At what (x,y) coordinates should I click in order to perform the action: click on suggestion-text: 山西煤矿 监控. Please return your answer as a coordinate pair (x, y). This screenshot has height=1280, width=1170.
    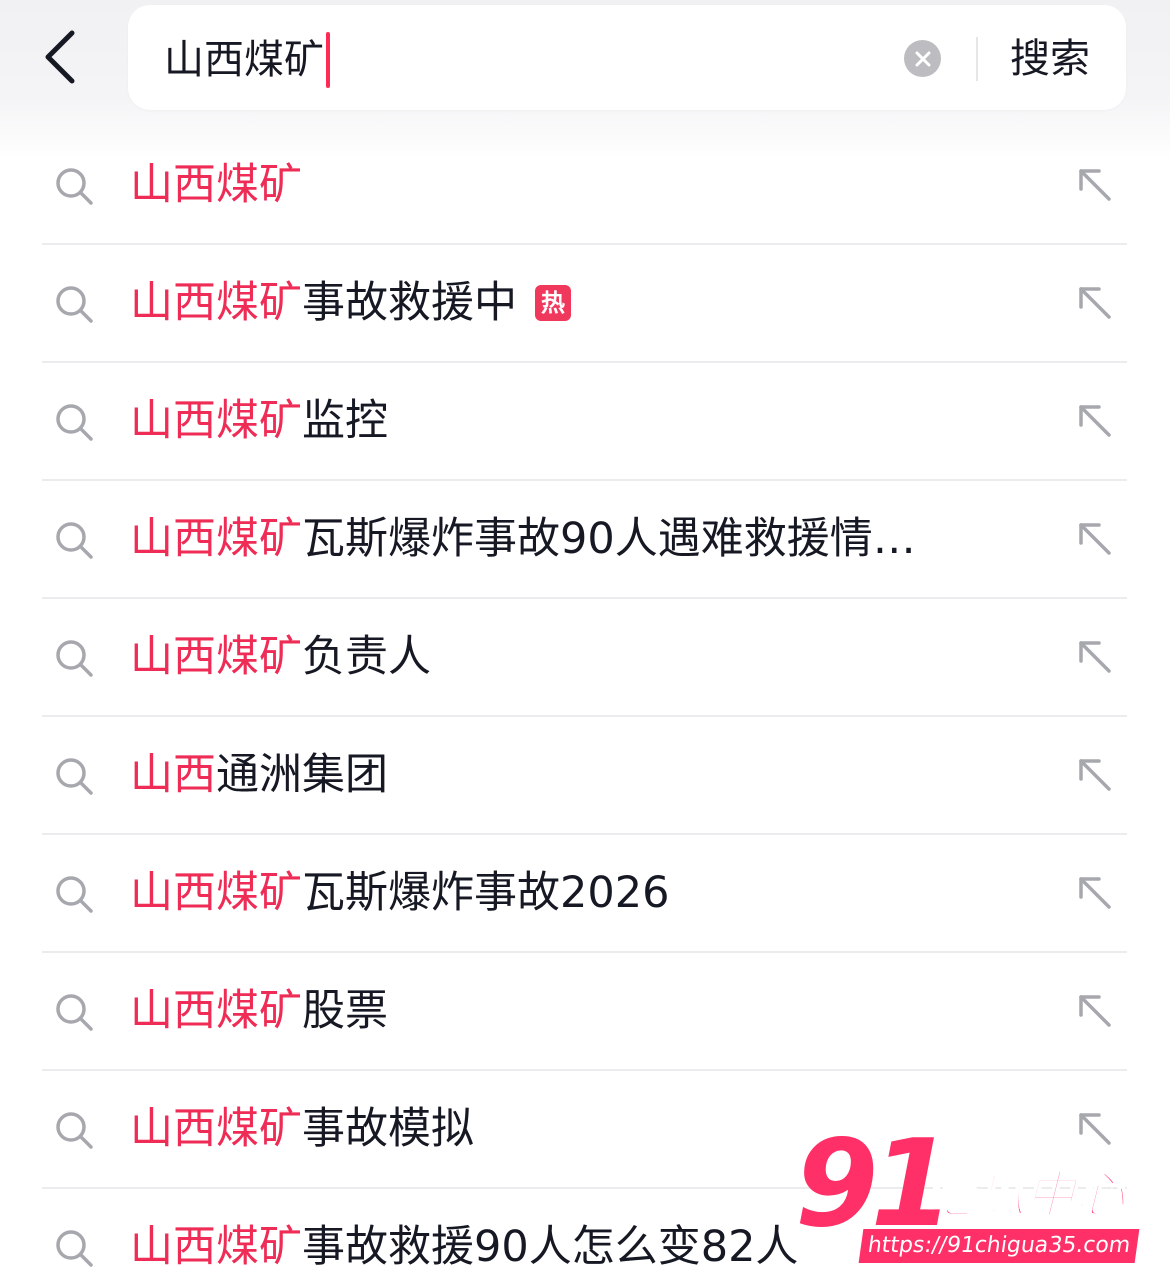
    Looking at the image, I should click on (259, 421).